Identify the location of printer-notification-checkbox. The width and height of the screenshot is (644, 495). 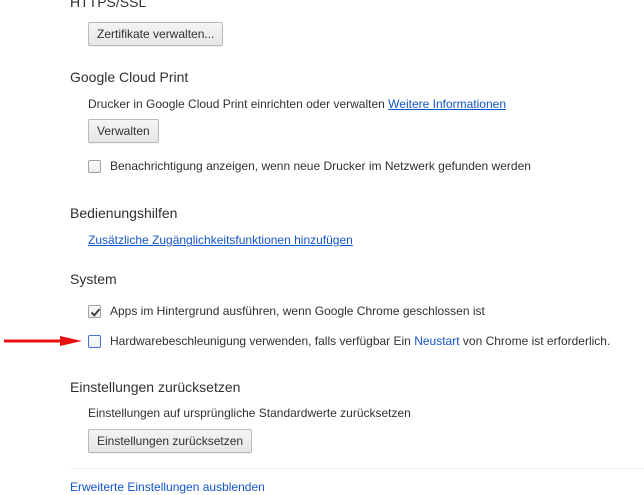
(94, 166).